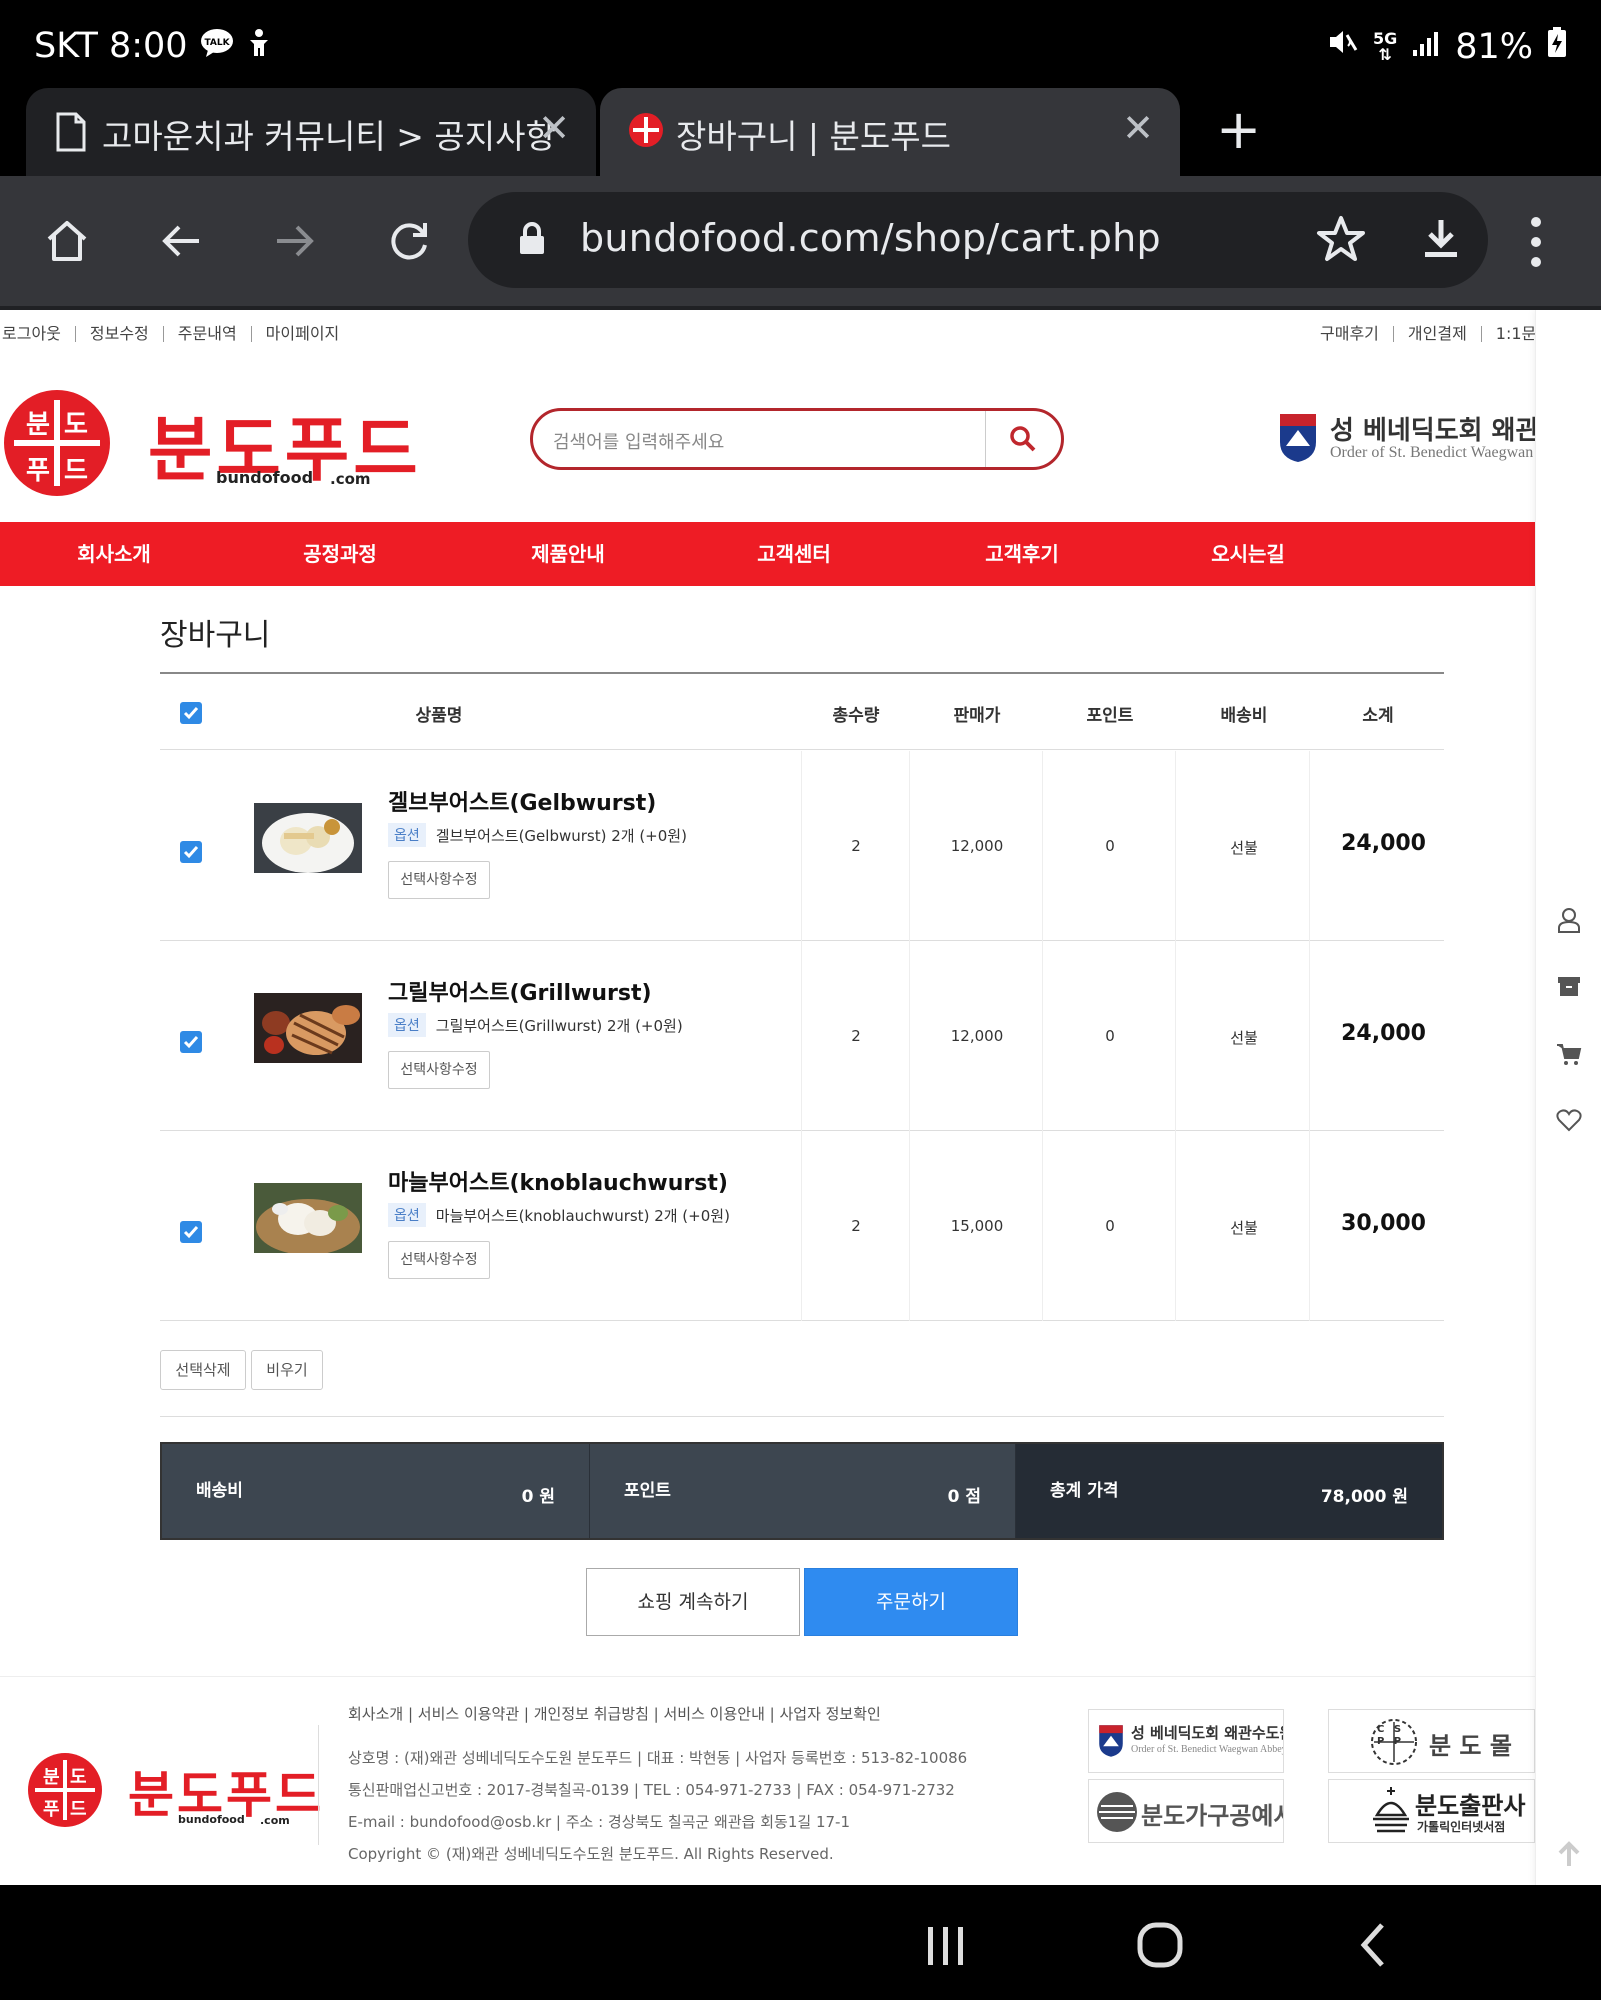 The height and width of the screenshot is (2000, 1601). I want to click on back-nav-icon, so click(1374, 1945).